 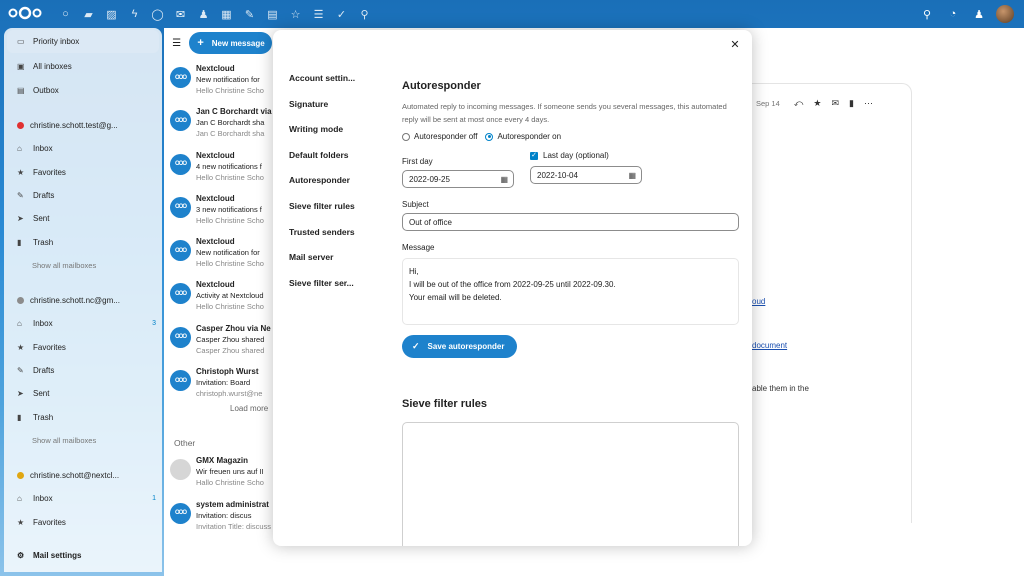 What do you see at coordinates (83, 522) in the screenshot?
I see `account-3-favorites: ★ Favorites` at bounding box center [83, 522].